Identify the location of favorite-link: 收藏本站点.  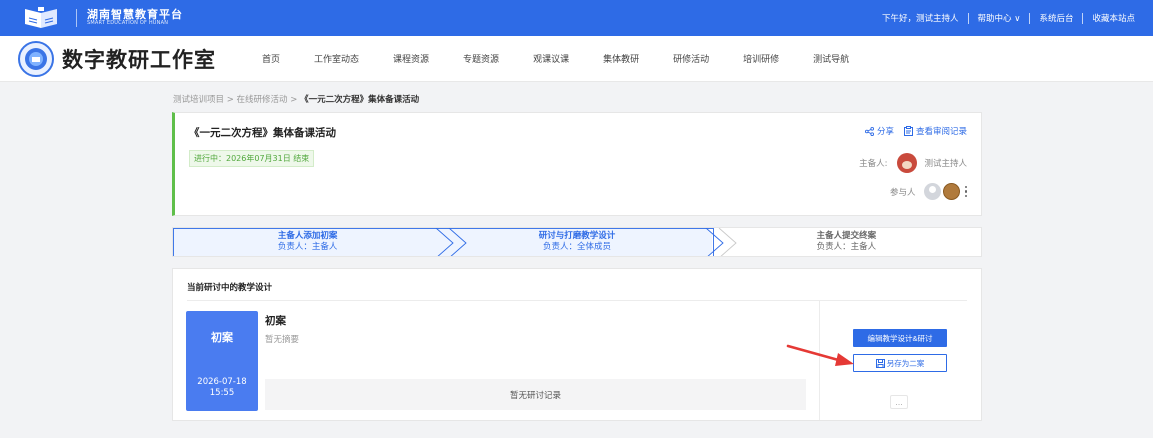
(1113, 18).